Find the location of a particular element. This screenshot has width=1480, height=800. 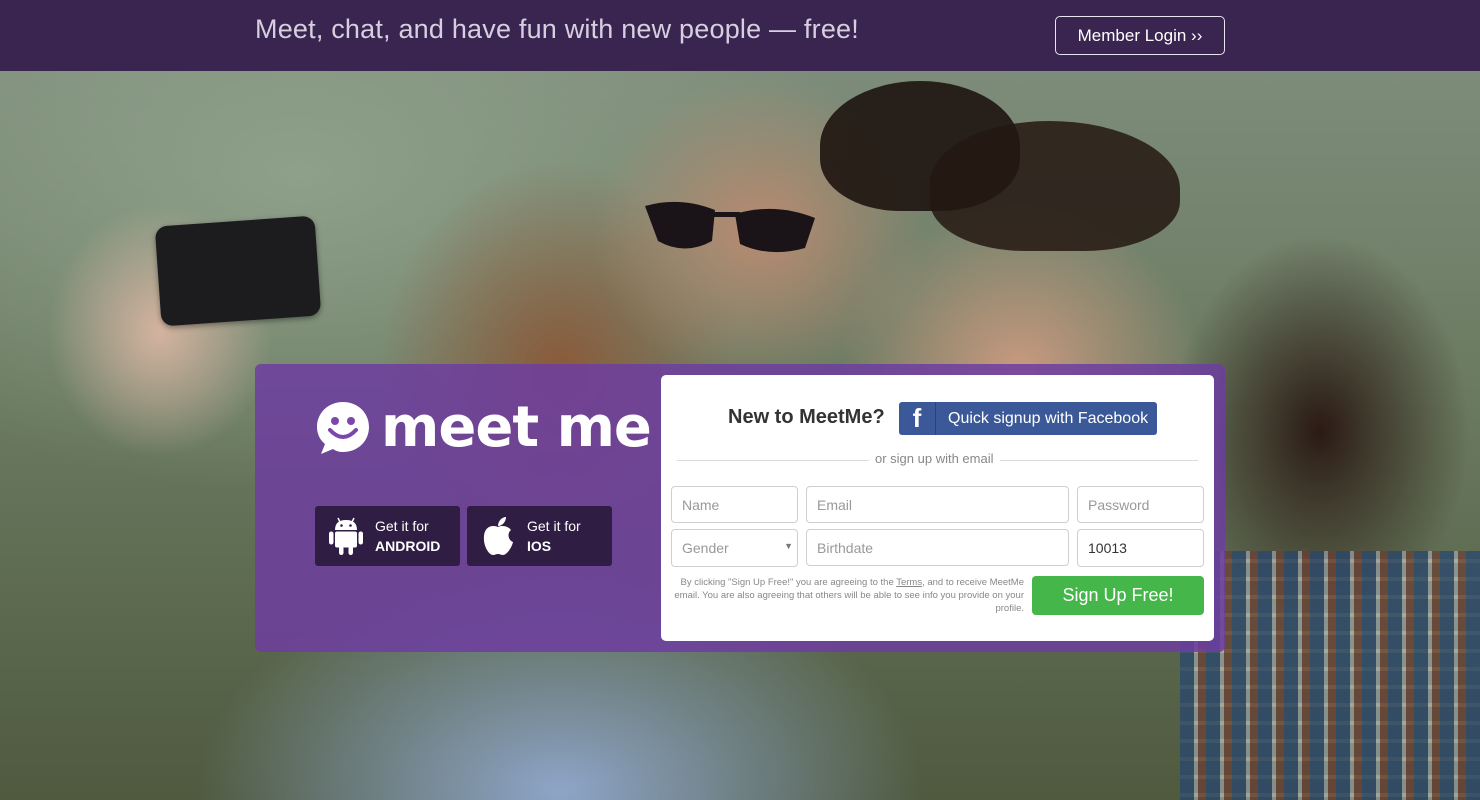

android-button-line1: Get it for is located at coordinates (402, 526).